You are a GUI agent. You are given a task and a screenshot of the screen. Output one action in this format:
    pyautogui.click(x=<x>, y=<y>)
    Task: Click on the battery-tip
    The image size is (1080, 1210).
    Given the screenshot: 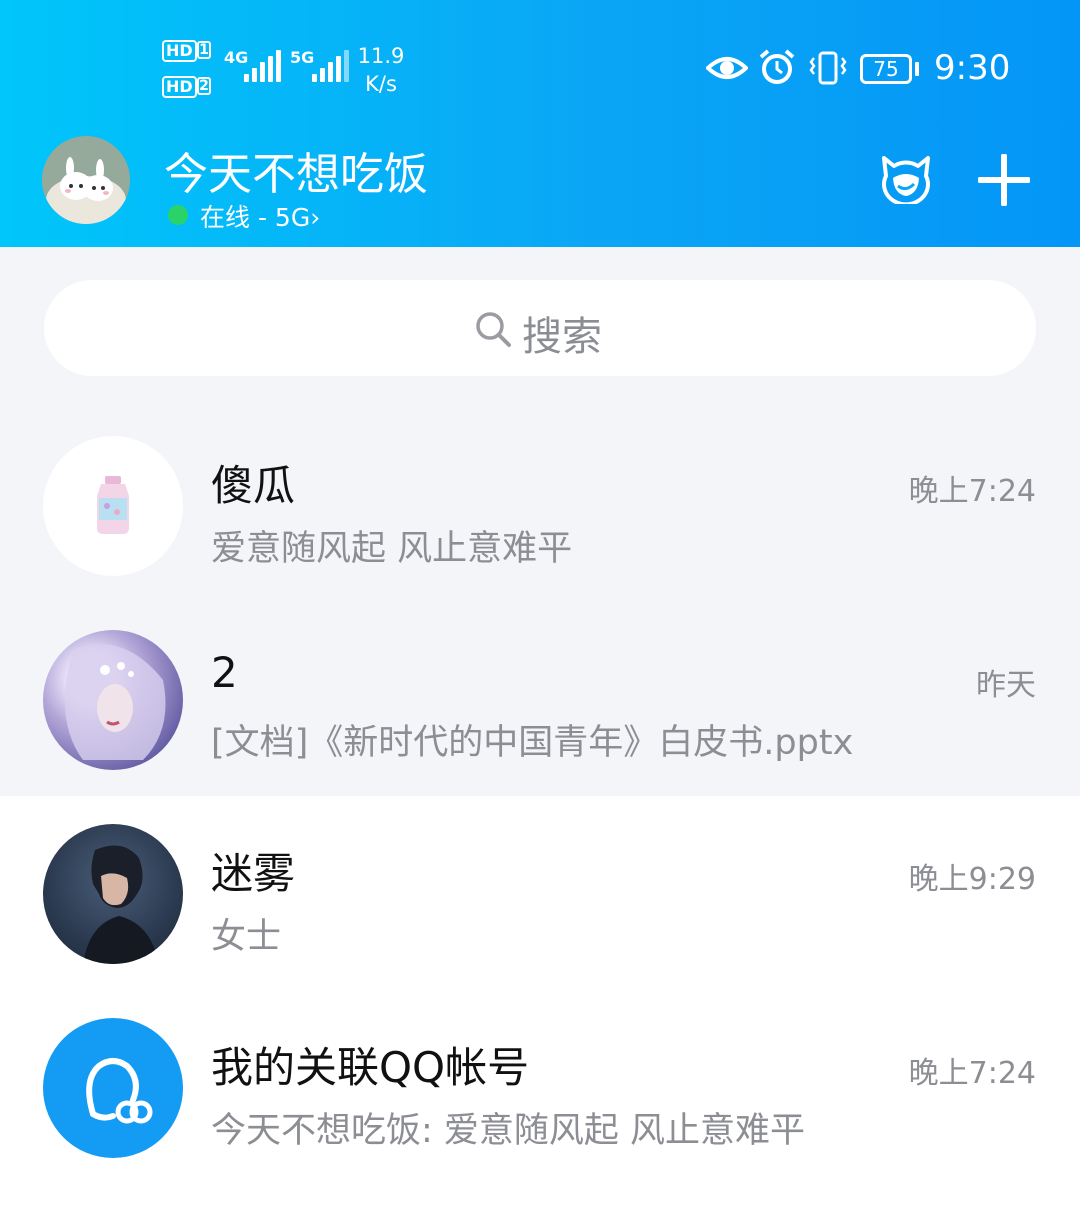 What is the action you would take?
    pyautogui.click(x=917, y=69)
    